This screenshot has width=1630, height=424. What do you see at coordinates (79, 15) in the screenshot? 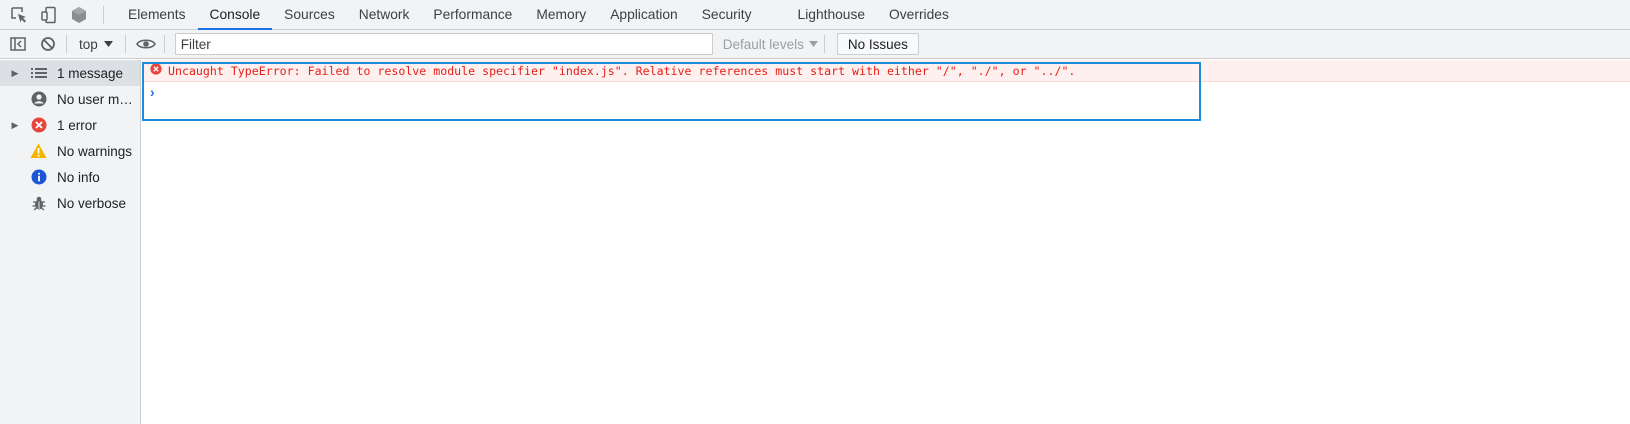
I see `node-icon` at bounding box center [79, 15].